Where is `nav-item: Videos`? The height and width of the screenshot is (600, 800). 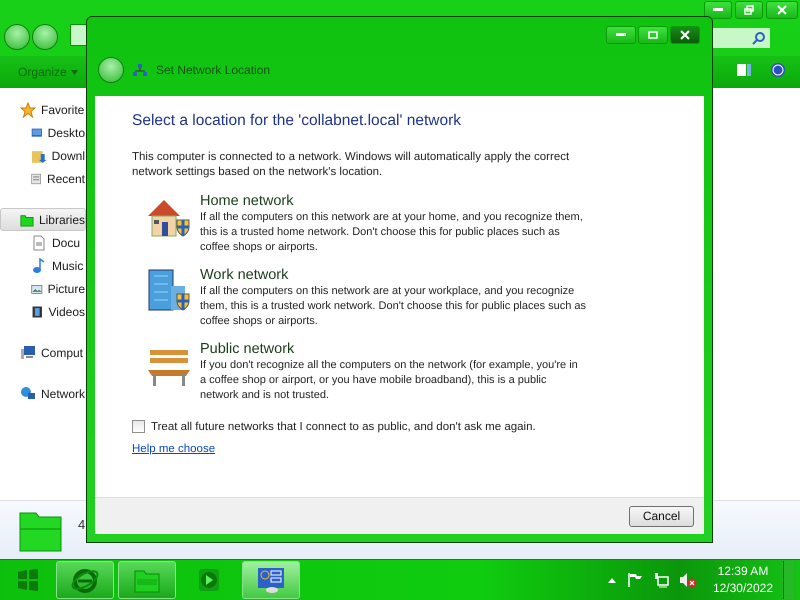
nav-item: Videos is located at coordinates (43, 311).